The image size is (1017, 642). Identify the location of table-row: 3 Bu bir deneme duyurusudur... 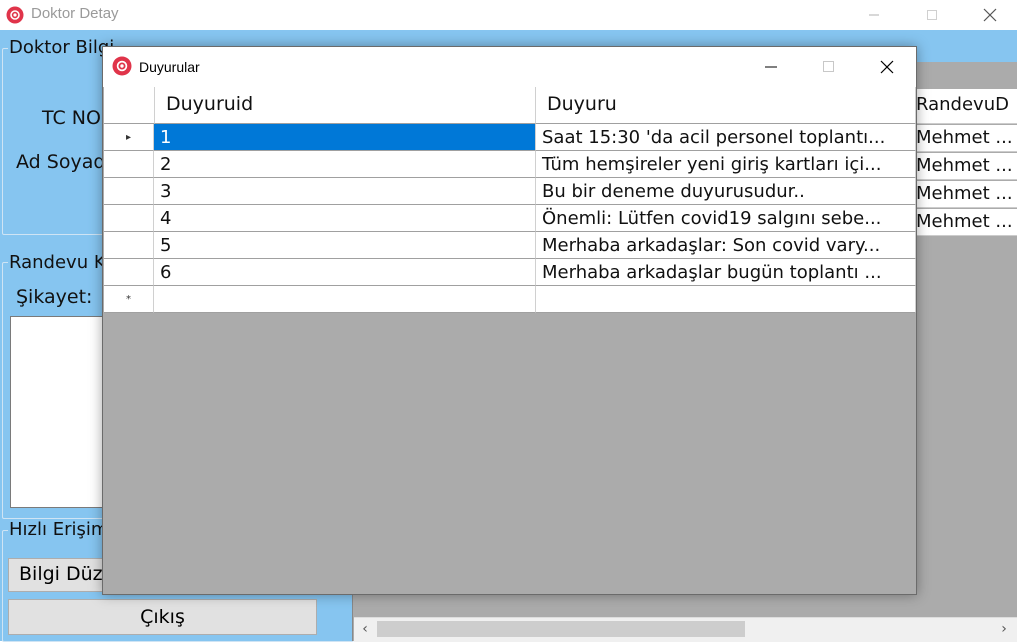
(510, 191).